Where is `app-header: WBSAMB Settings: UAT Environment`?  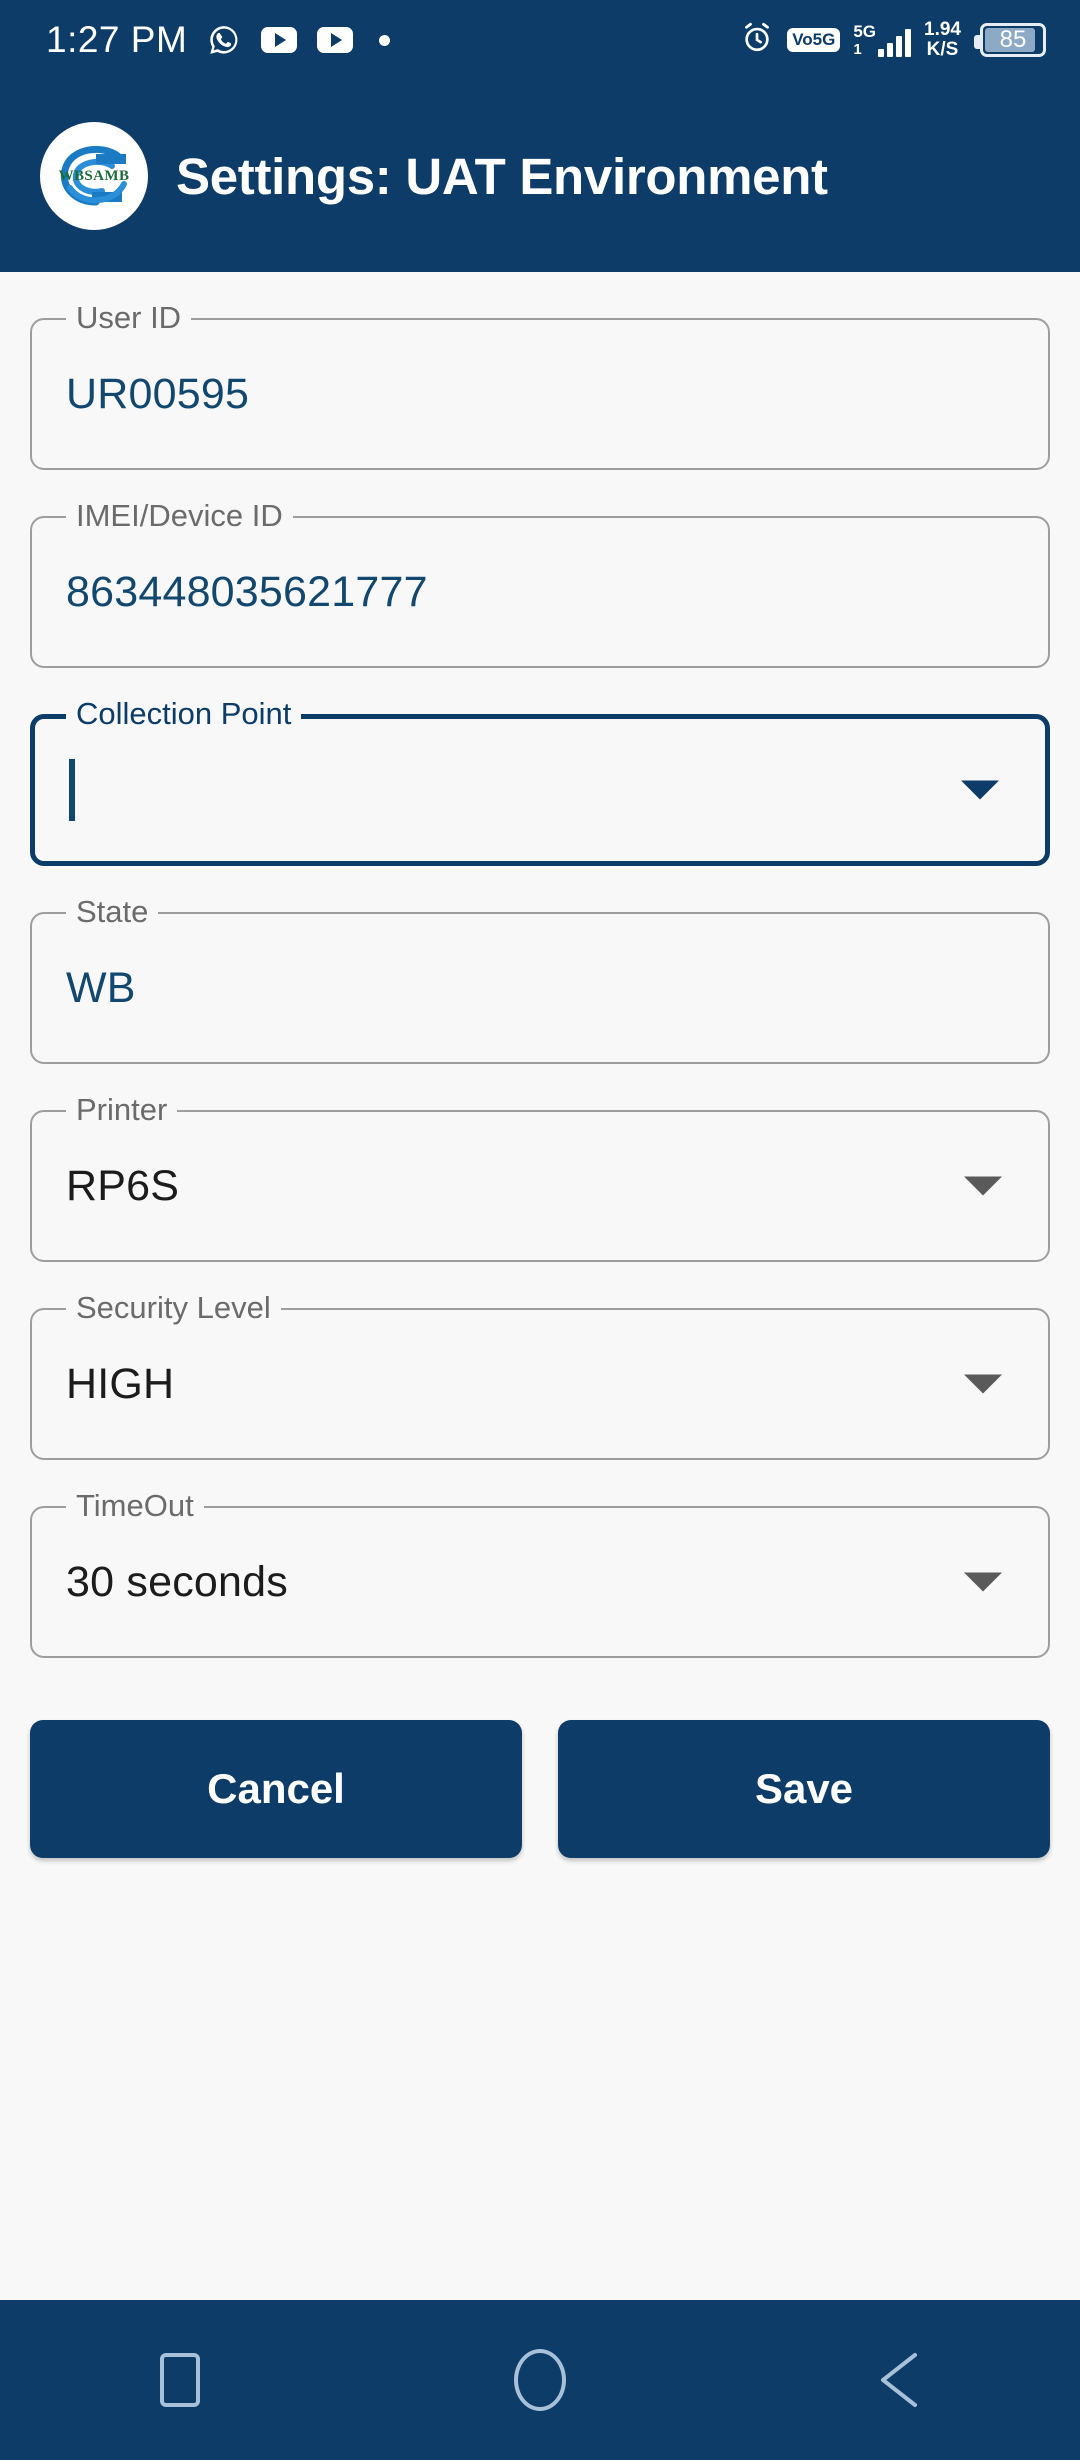
app-header: WBSAMB Settings: UAT Environment is located at coordinates (540, 176).